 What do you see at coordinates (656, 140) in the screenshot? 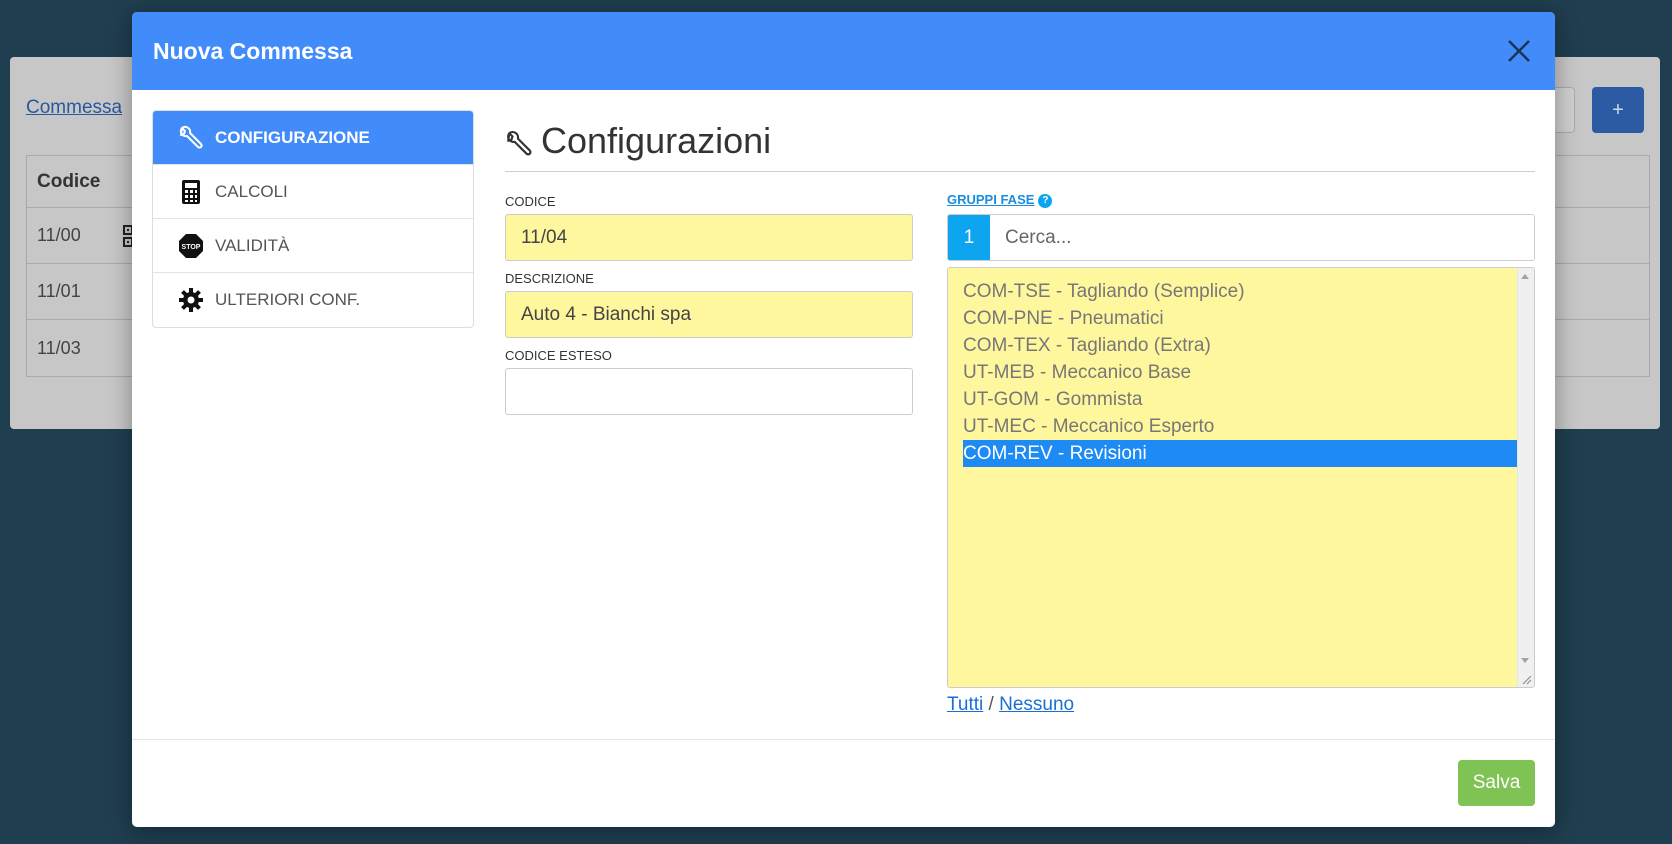
I see `section-title: Configurazioni` at bounding box center [656, 140].